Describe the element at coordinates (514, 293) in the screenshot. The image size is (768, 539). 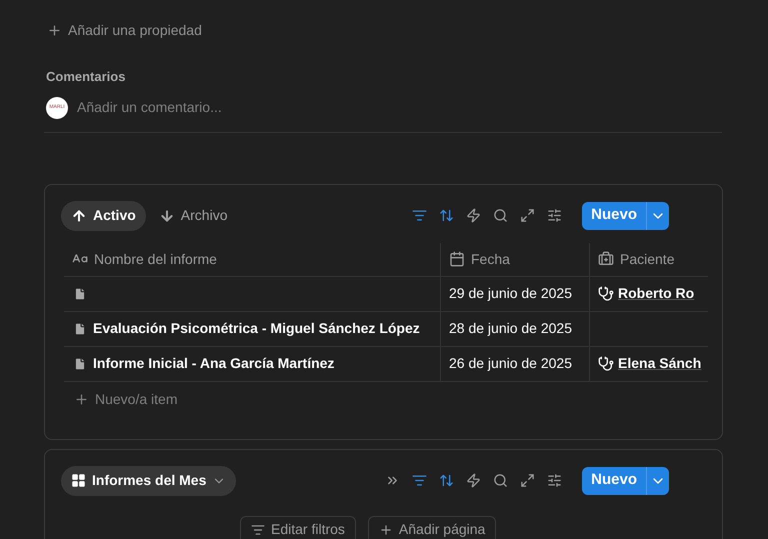
I see `table-cell: 29 de junio de 2025` at that location.